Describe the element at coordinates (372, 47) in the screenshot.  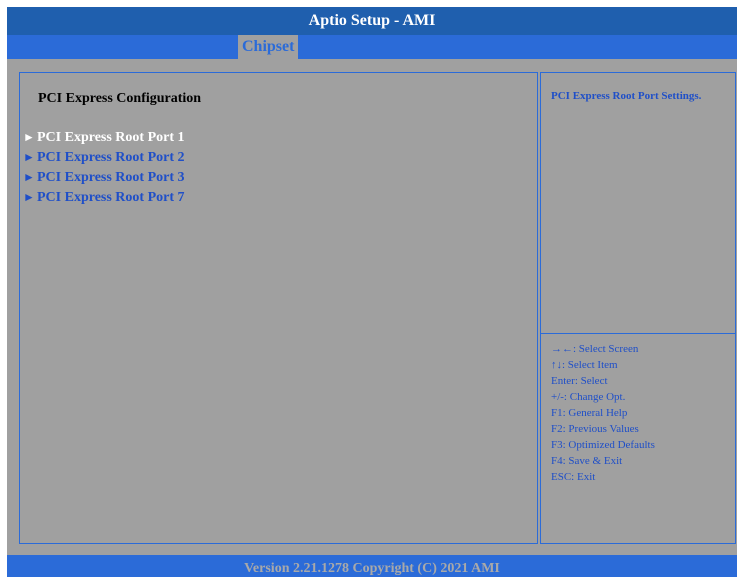
I see `tab-bar: Chipset` at that location.